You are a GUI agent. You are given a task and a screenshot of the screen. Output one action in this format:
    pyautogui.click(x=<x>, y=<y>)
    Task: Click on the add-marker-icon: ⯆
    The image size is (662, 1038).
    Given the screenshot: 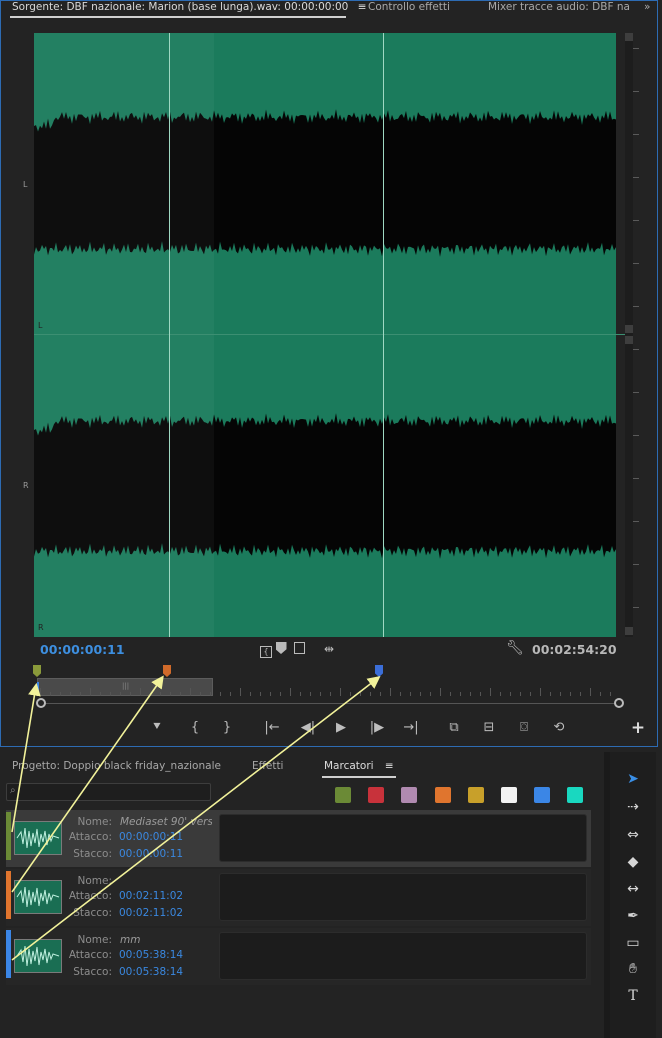 What is the action you would take?
    pyautogui.click(x=157, y=728)
    